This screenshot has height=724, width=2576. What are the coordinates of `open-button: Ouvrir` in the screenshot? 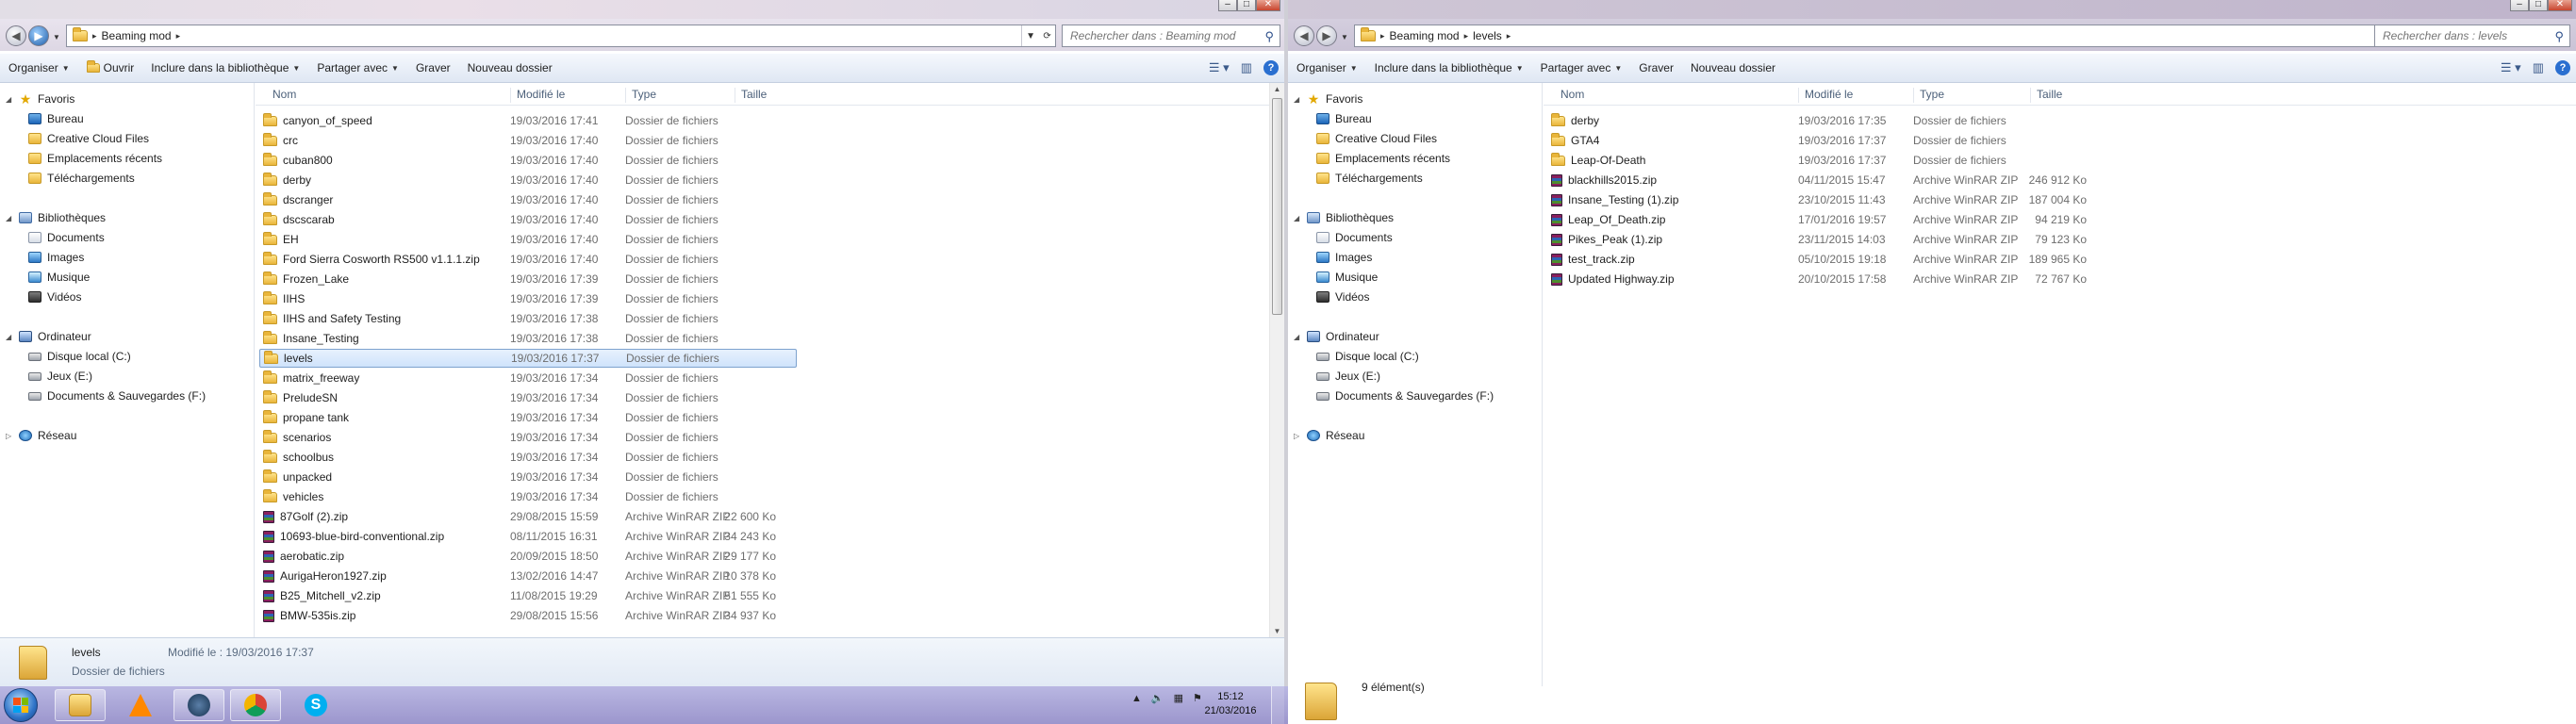 It's located at (110, 68).